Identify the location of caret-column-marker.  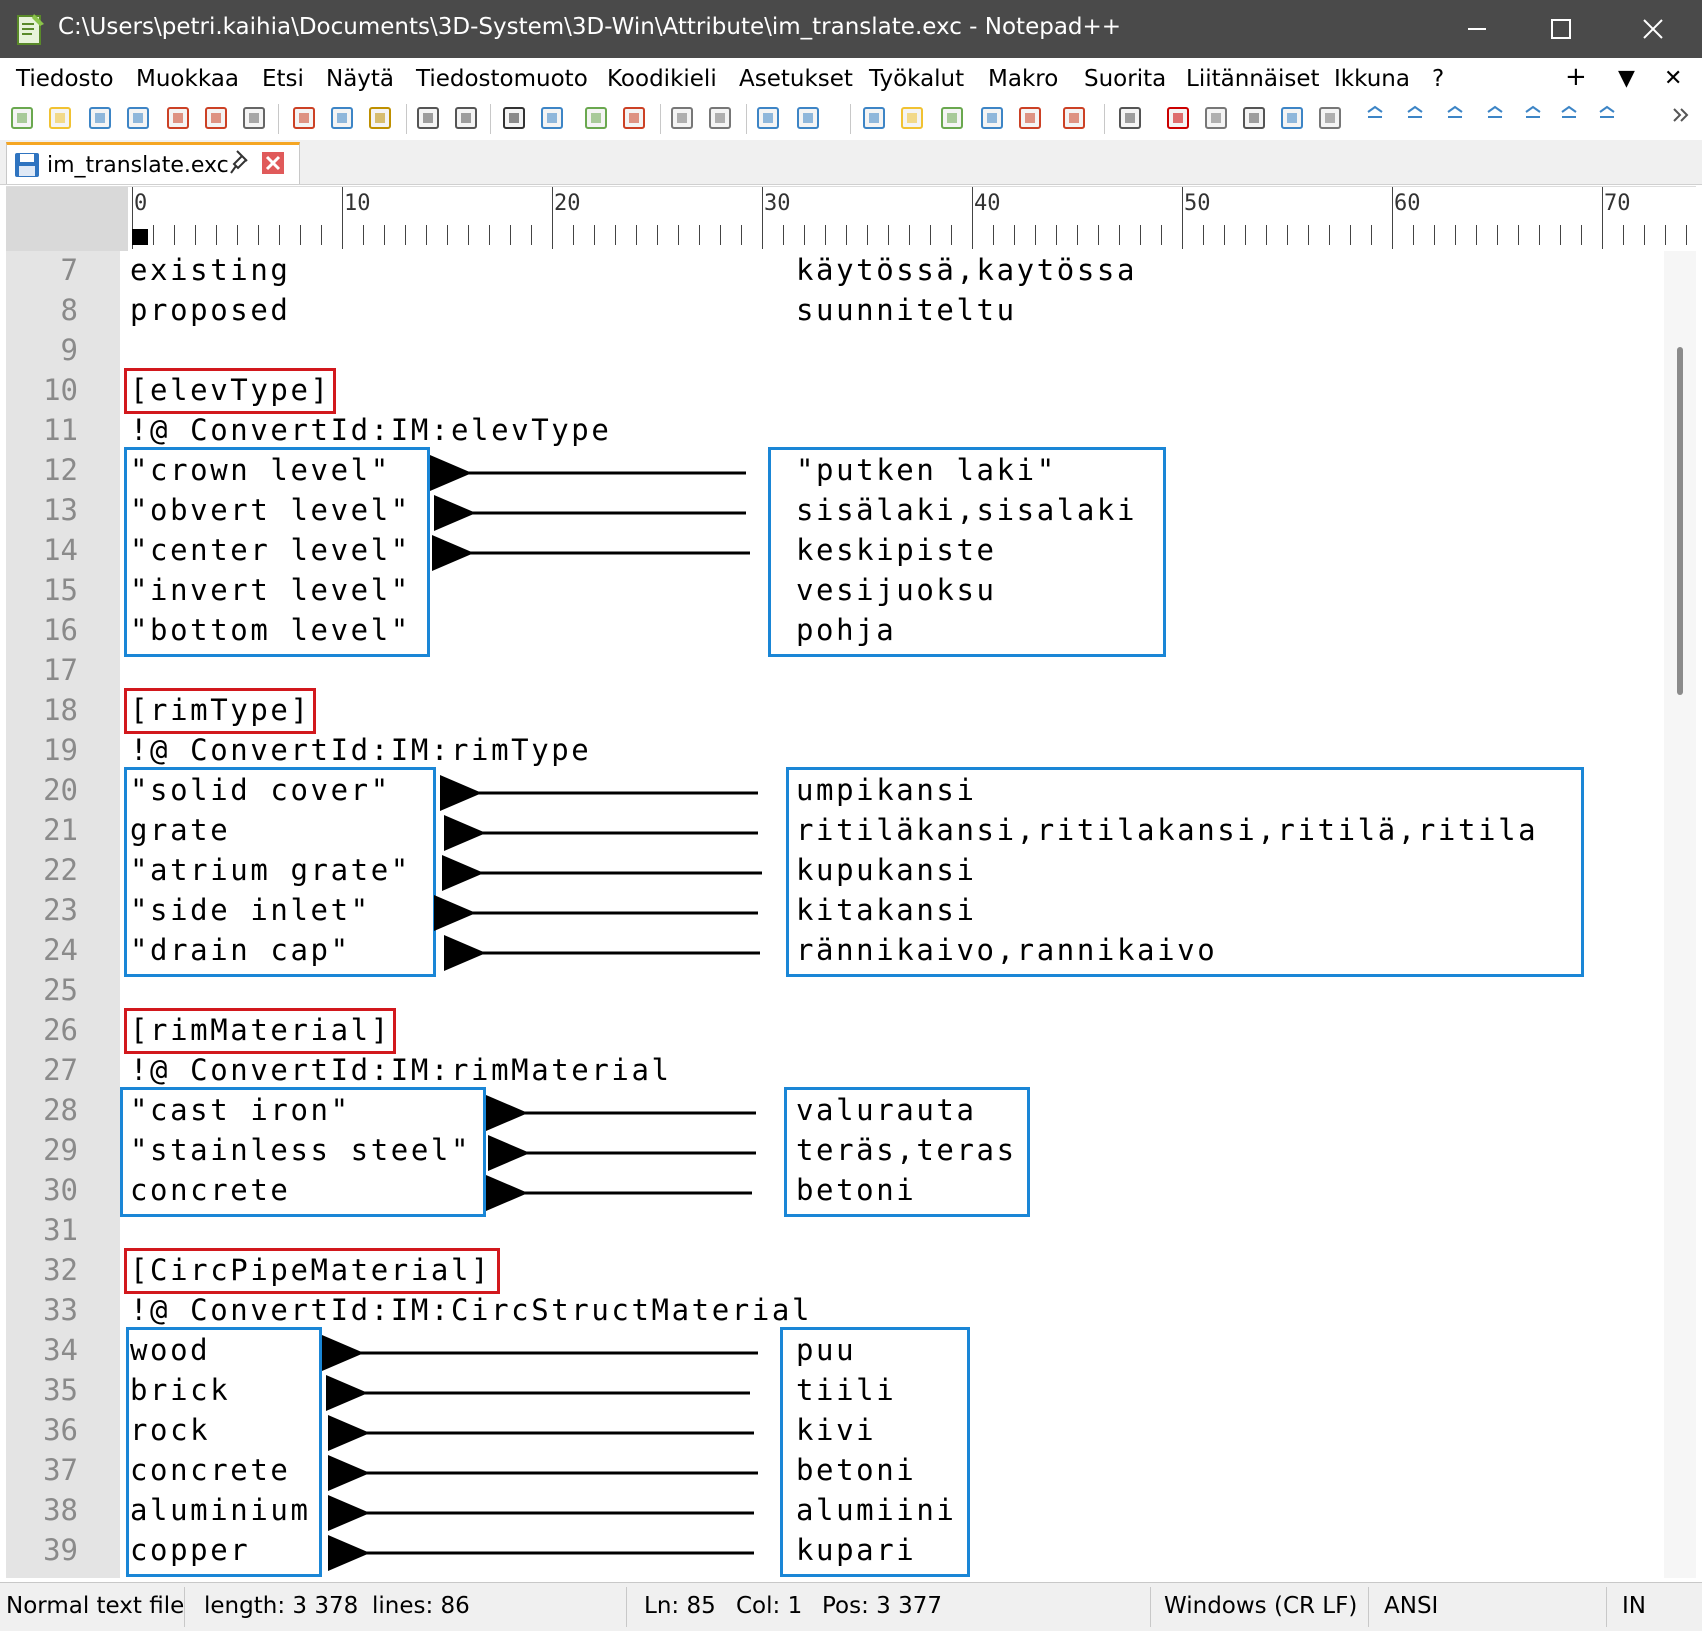
(140, 237).